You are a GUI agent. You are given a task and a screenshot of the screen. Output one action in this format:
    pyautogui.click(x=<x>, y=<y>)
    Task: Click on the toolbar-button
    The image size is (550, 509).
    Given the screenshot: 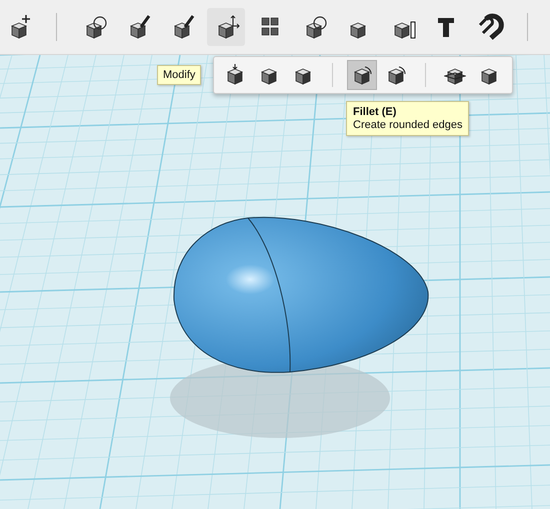 What is the action you would take?
    pyautogui.click(x=226, y=27)
    